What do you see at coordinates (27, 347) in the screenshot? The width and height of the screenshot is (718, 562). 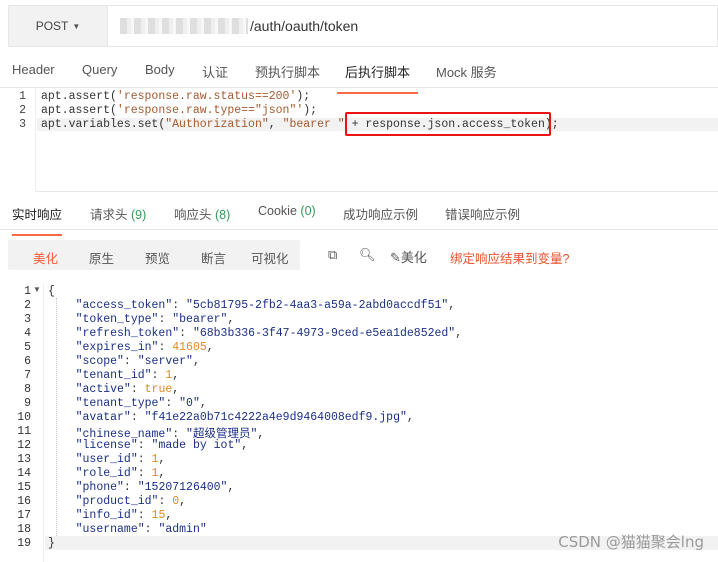 I see `line-number: 5` at bounding box center [27, 347].